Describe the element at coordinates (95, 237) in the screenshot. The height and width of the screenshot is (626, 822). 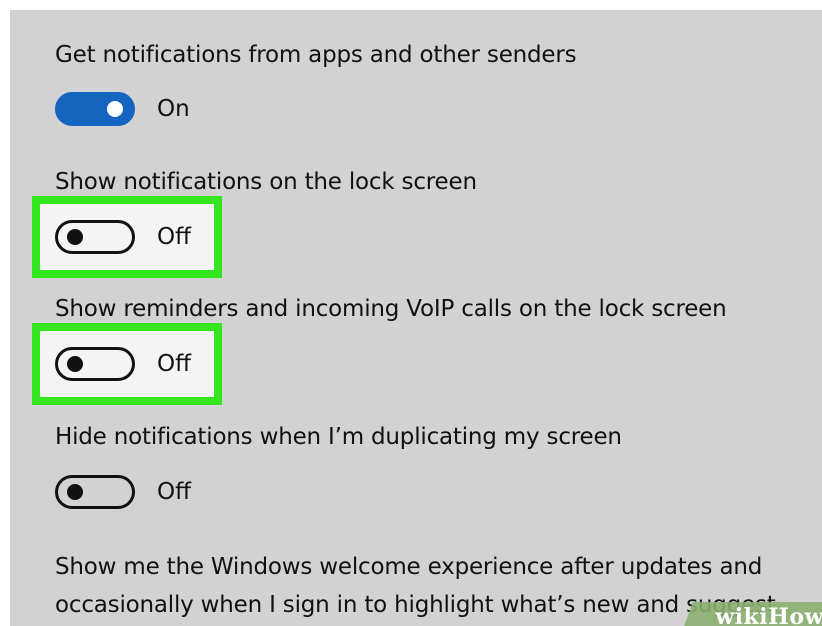
I see `toggle-lock-screen-notifications` at that location.